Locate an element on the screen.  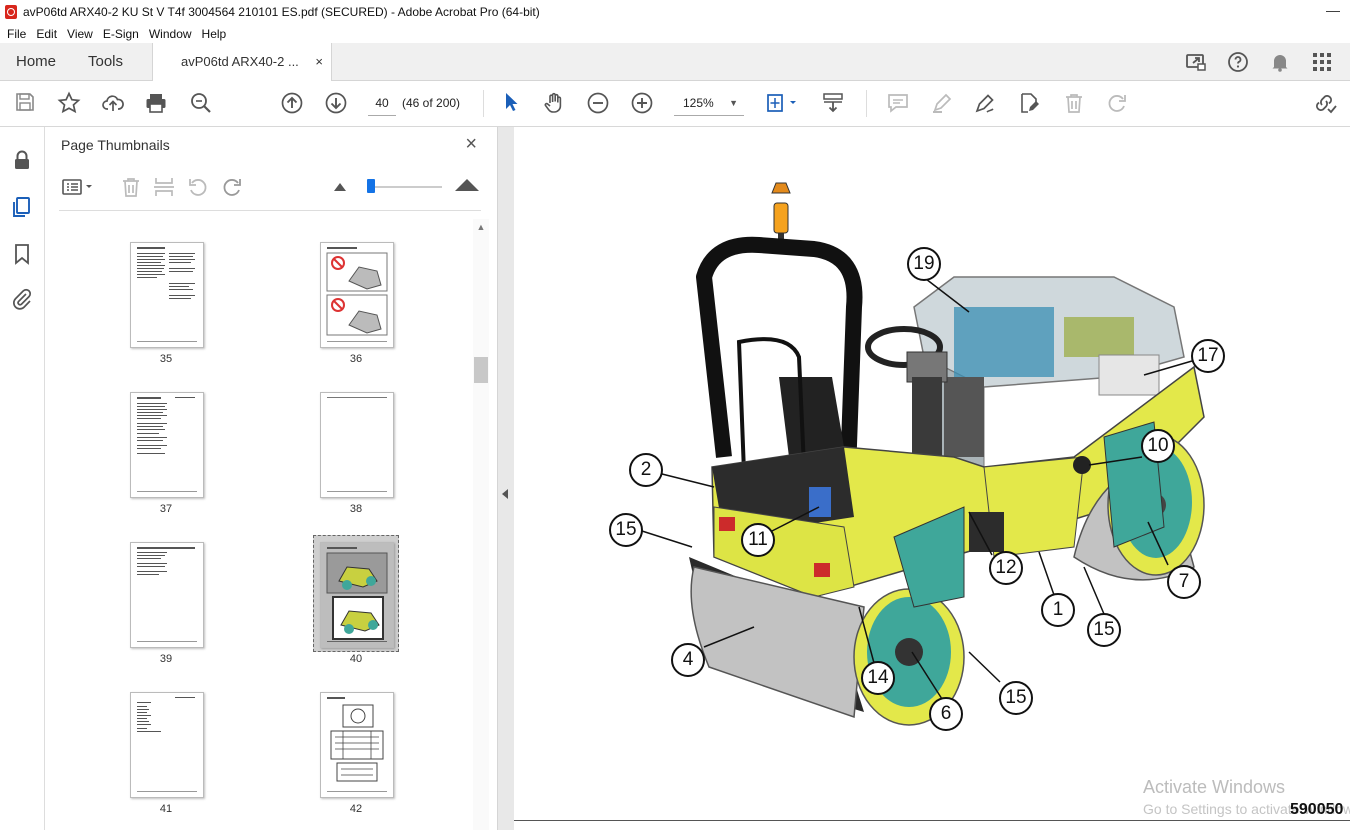
bookmarks-icon is located at coordinates (22, 254).